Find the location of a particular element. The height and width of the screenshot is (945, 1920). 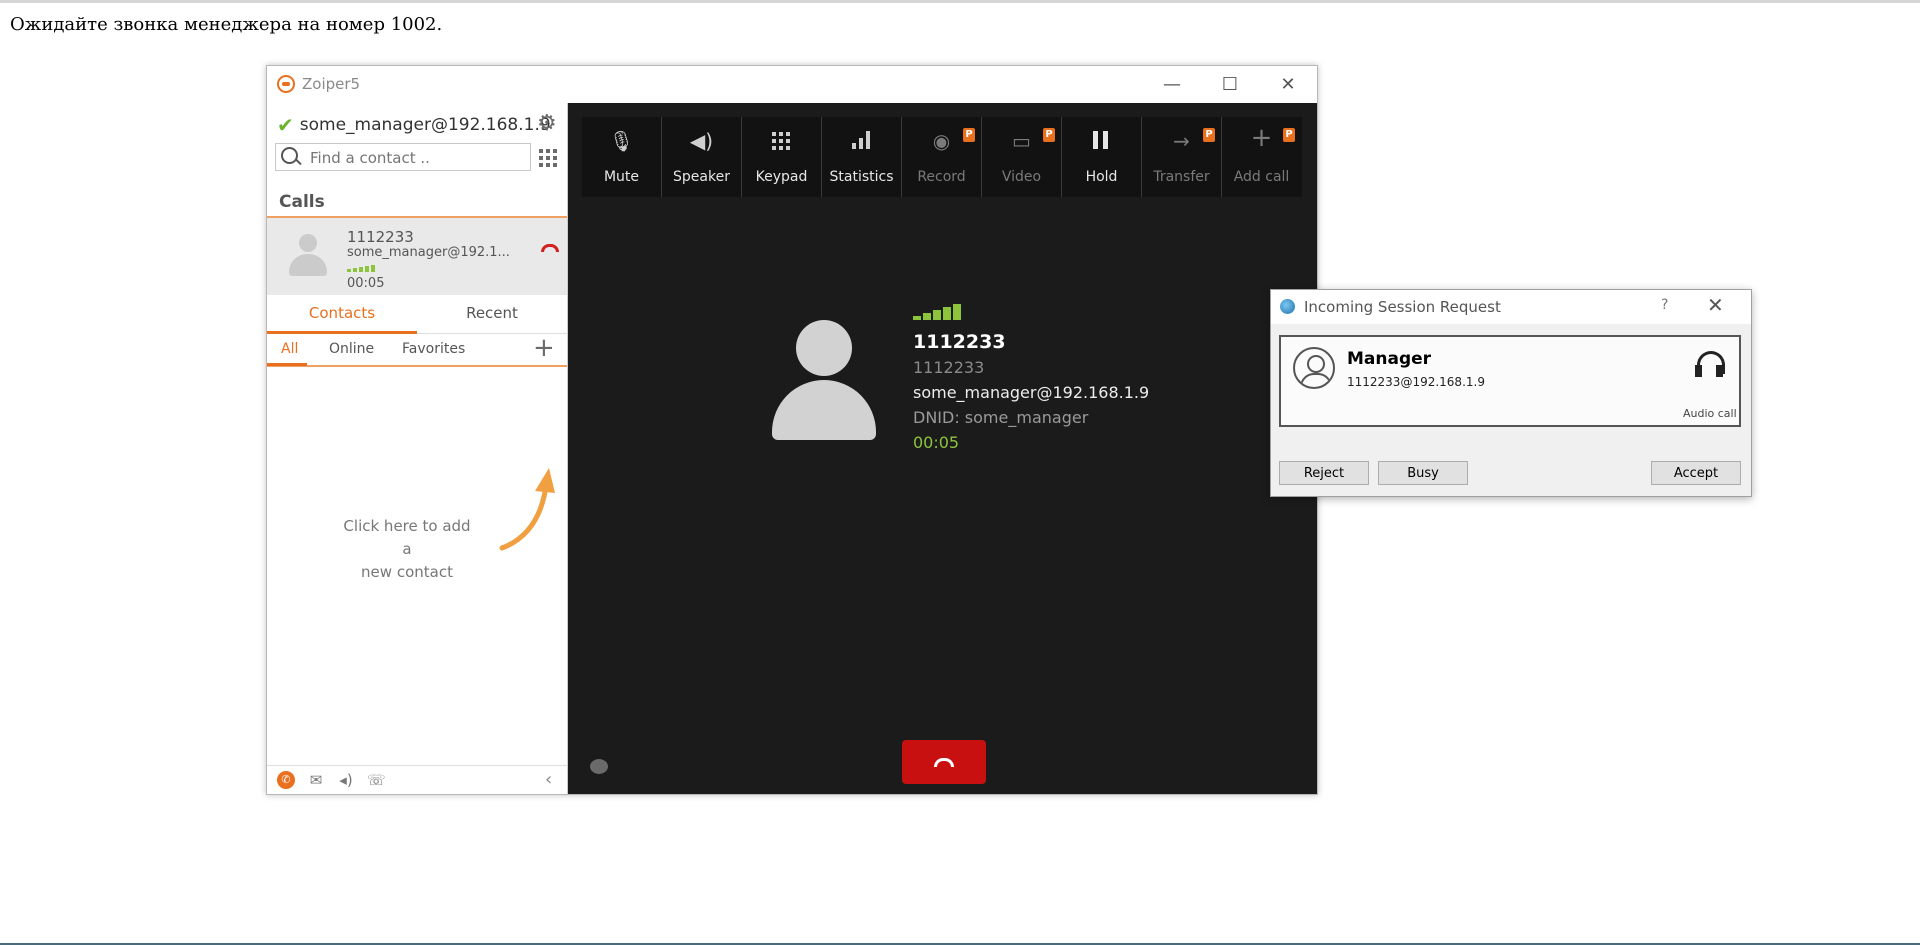

sidebar-bottom-bar: ✆ ✉ ◂) ☏ ‹ is located at coordinates (417, 780).